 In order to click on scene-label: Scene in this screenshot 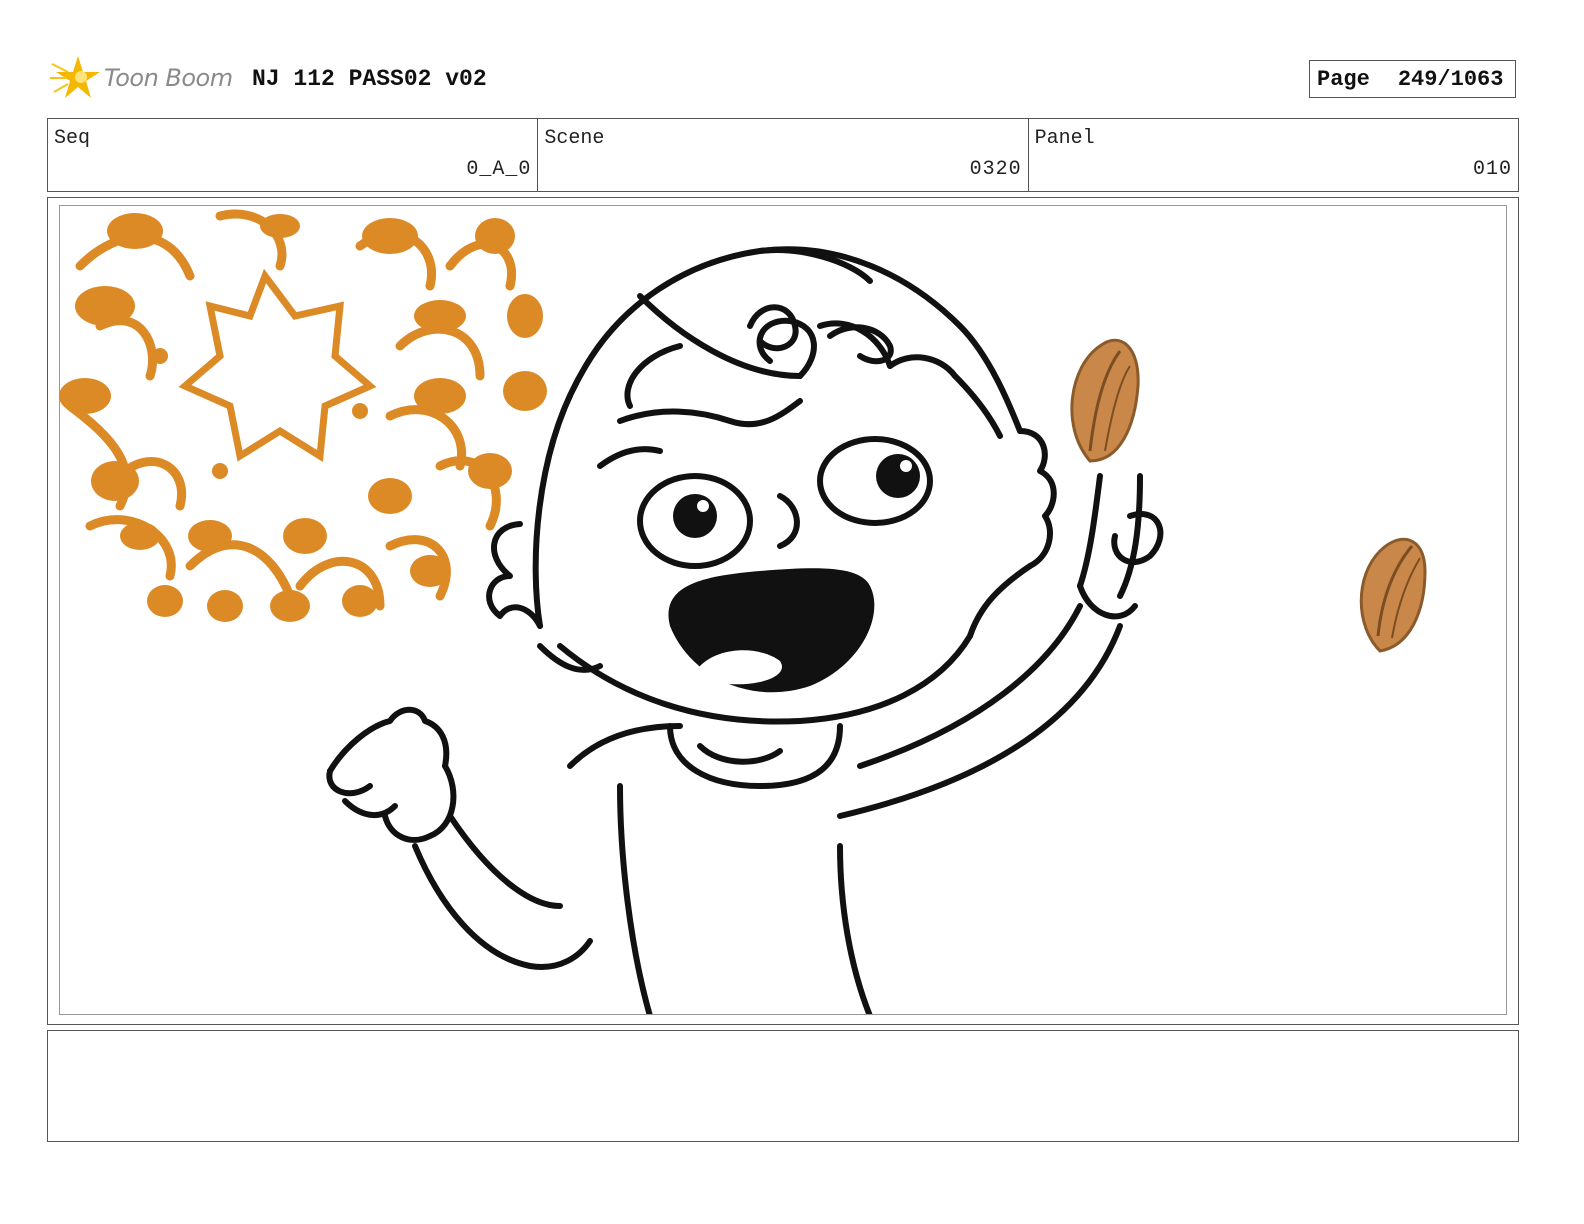, I will do `click(574, 138)`.